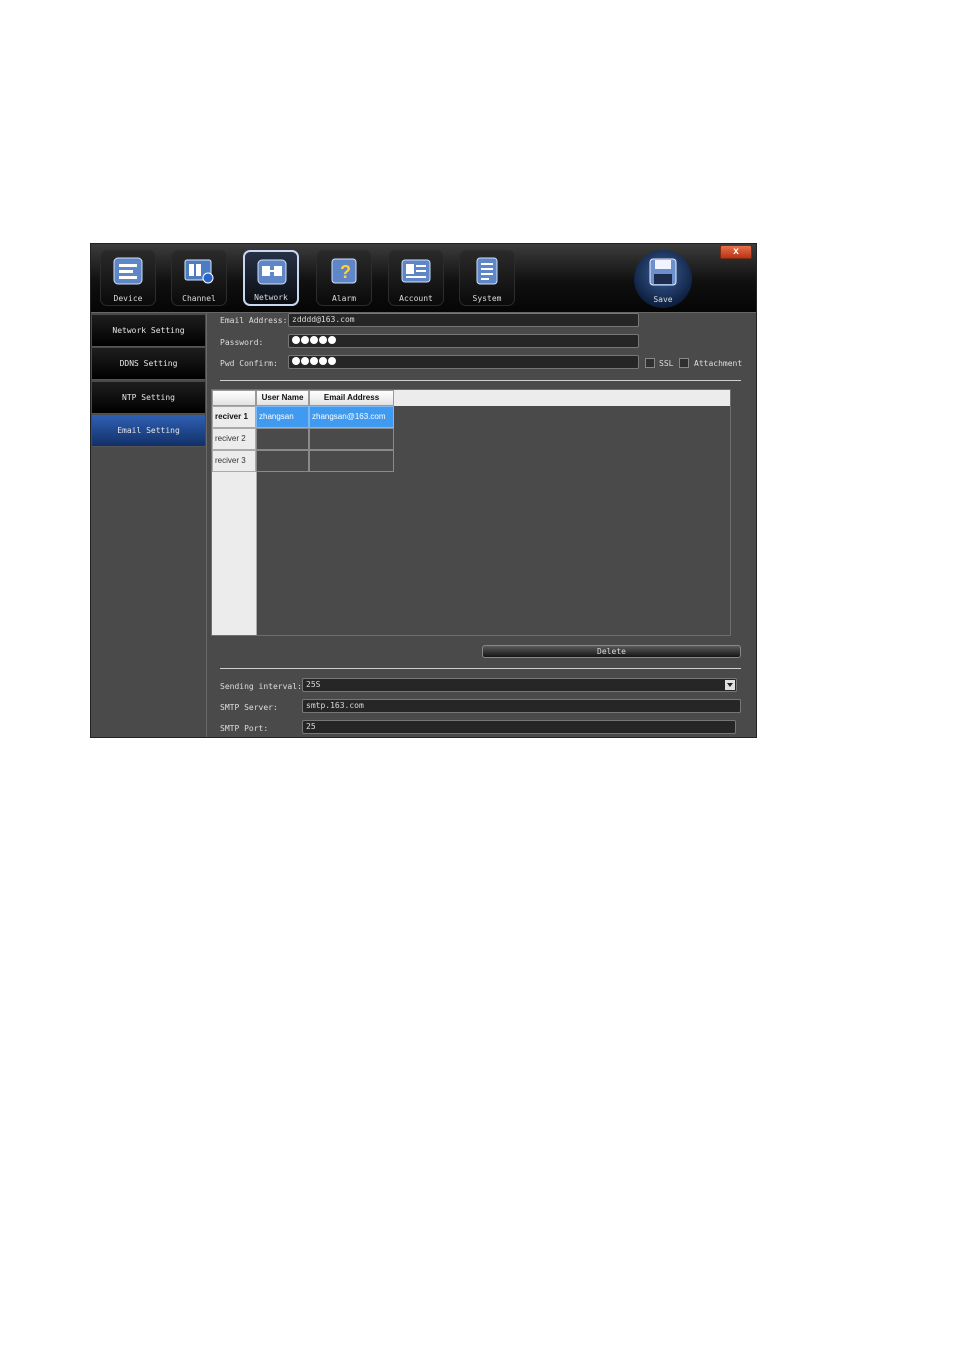 Image resolution: width=954 pixels, height=1351 pixels. Describe the element at coordinates (416, 271) in the screenshot. I see `account-card-icon` at that location.